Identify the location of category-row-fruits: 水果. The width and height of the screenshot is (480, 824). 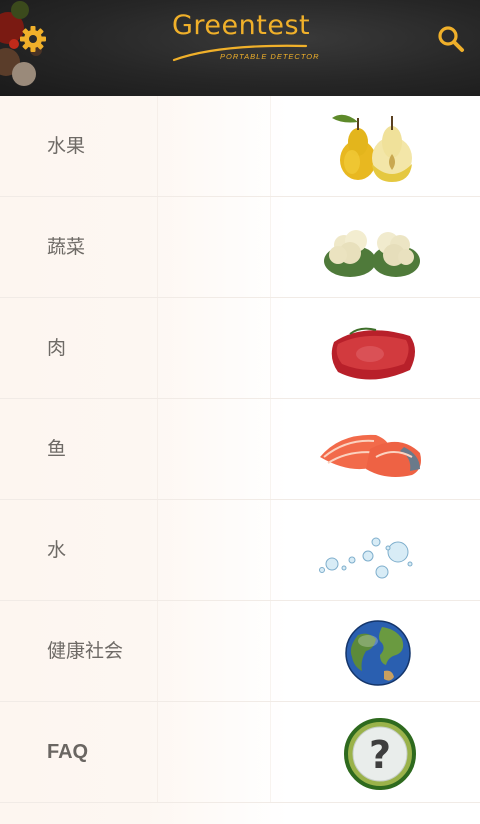
(240, 146).